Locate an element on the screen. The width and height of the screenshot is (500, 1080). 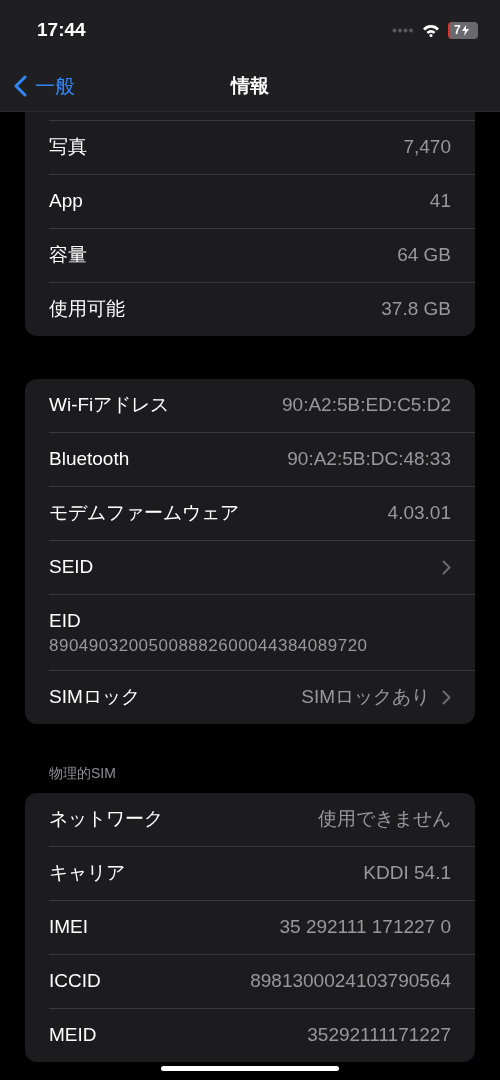
row-value: 90:A2:5B:DC:48:33 is located at coordinates (369, 459).